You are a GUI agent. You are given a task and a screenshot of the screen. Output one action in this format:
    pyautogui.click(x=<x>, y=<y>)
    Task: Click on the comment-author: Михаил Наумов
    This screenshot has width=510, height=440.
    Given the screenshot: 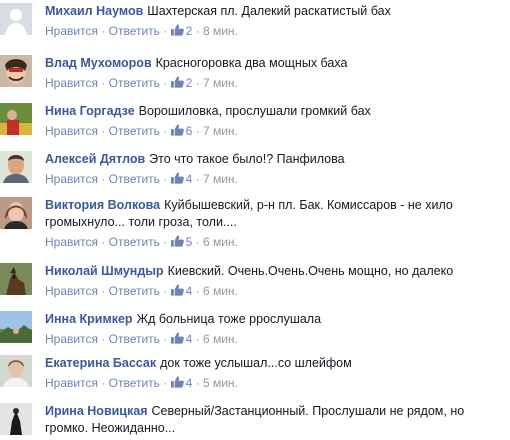 What is the action you would take?
    pyautogui.click(x=94, y=11)
    